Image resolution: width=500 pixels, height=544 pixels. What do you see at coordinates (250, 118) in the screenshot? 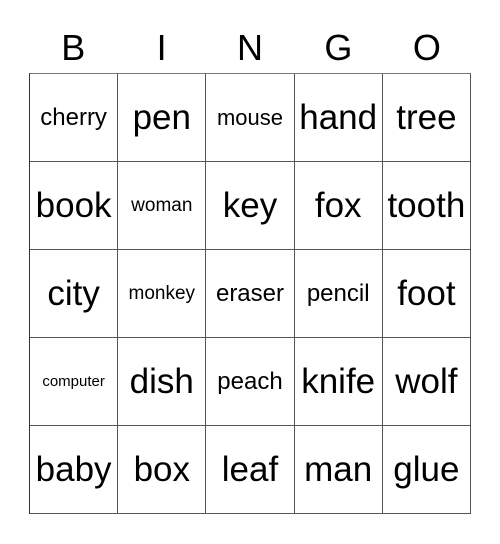
I see `bingo-cell: mouse` at bounding box center [250, 118].